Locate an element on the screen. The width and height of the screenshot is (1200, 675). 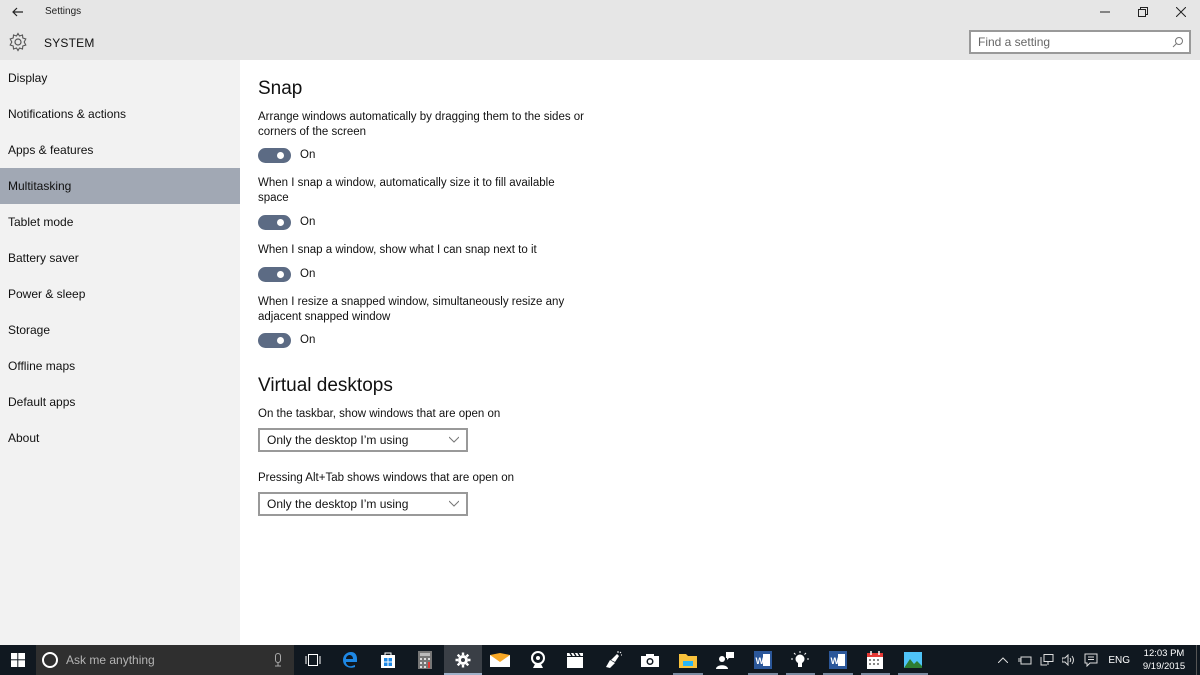
cortana-icon is located at coordinates (50, 660).